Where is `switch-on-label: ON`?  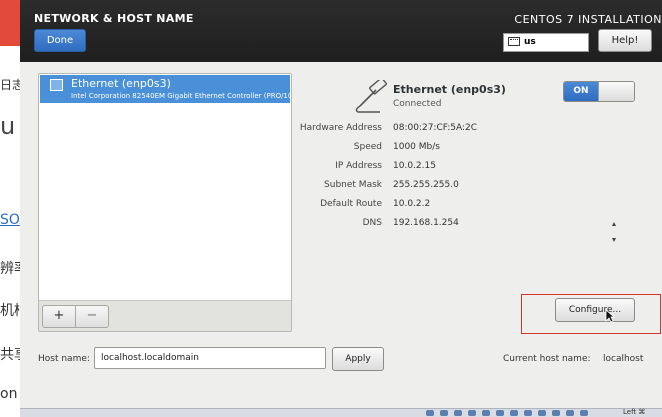
switch-on-label: ON is located at coordinates (581, 91).